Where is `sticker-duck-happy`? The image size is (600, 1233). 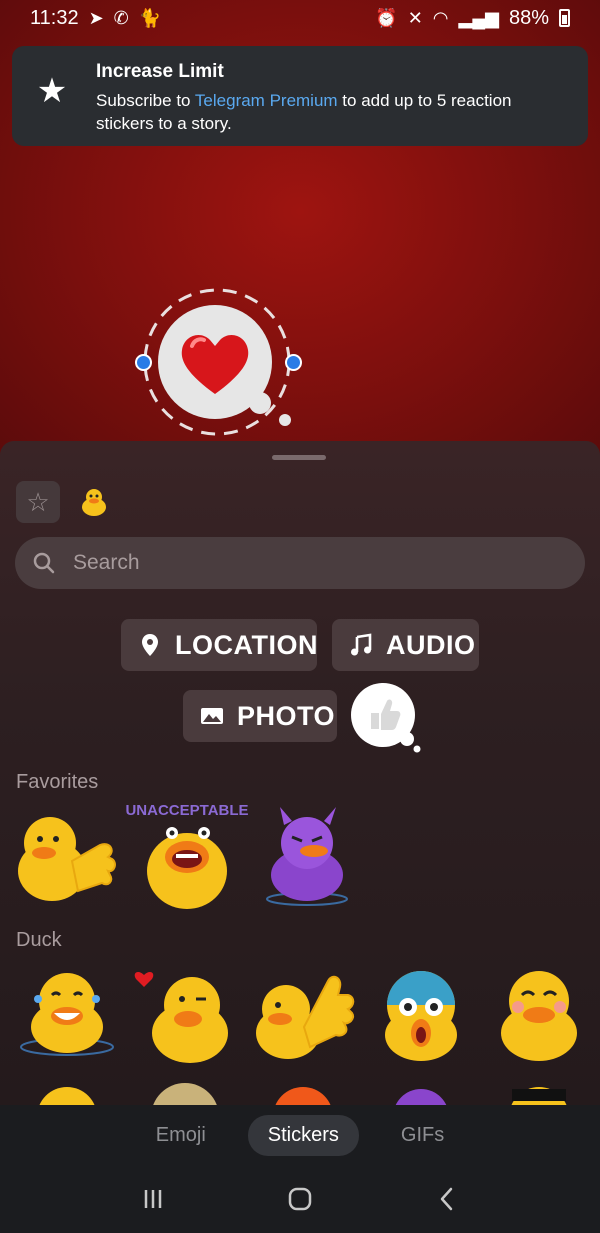 sticker-duck-happy is located at coordinates (539, 1016).